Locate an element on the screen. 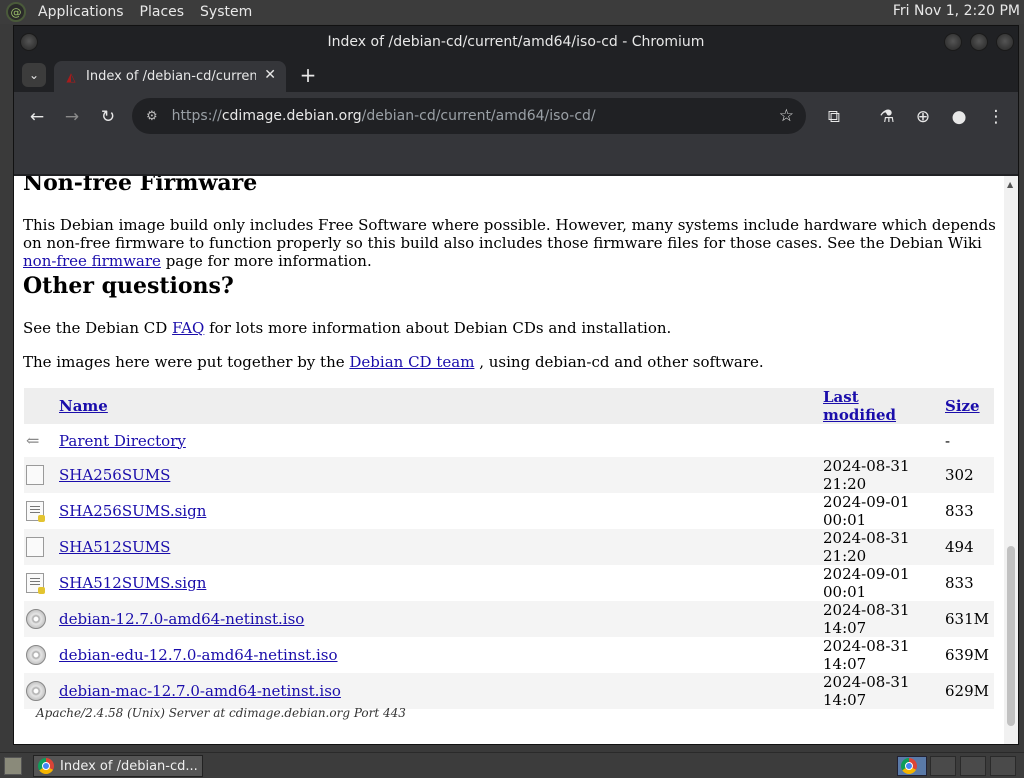  file-link: SHA256SUMS is located at coordinates (114, 475).